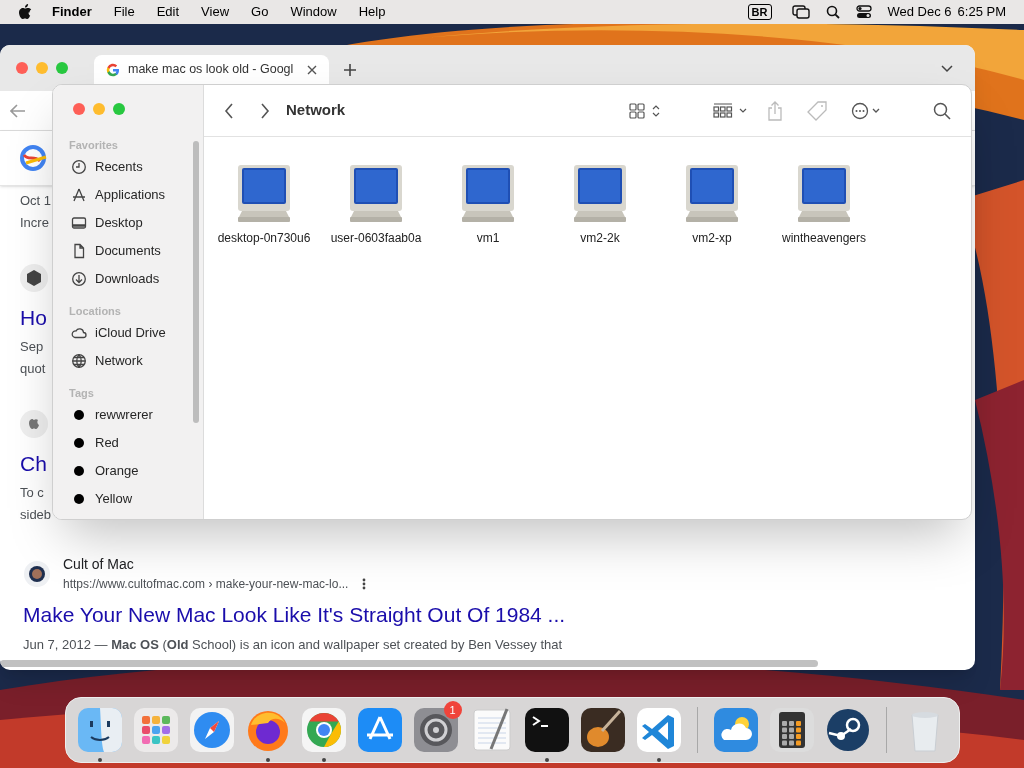 This screenshot has height=768, width=1024. I want to click on network-computer-label: vm2-2k, so click(600, 238).